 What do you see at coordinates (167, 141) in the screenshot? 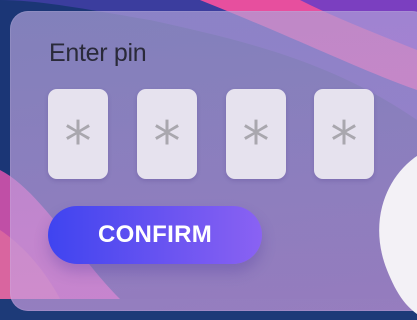
I see `pin-digit-2-mask: *` at bounding box center [167, 141].